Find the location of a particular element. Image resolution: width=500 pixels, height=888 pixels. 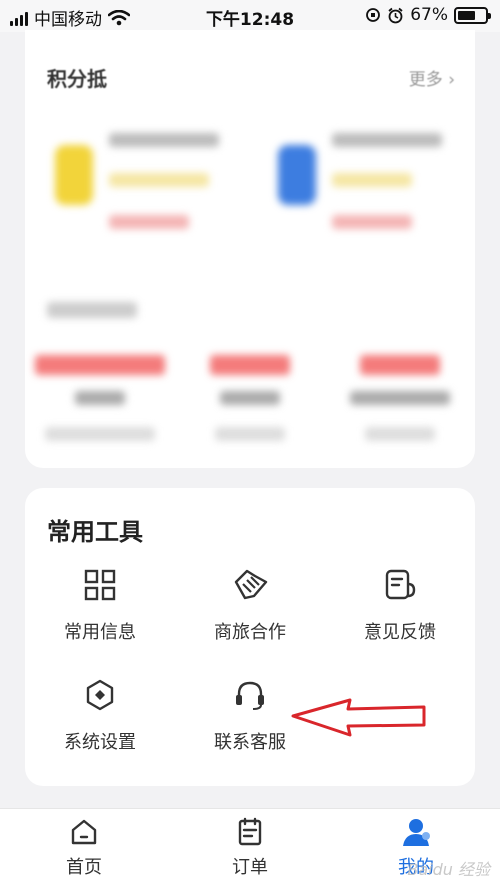

tool-label: 常用信息 is located at coordinates (100, 632).